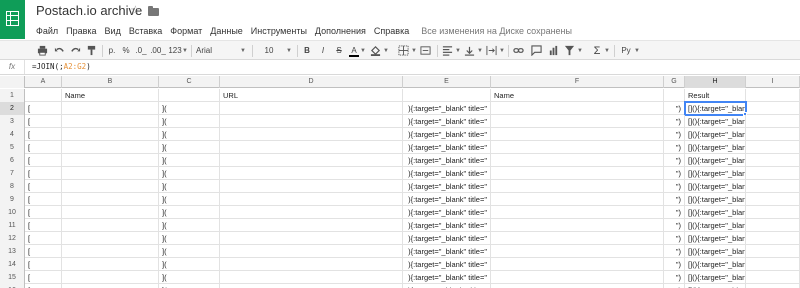  What do you see at coordinates (626, 51) in the screenshot?
I see `input-tools-button: Ру` at bounding box center [626, 51].